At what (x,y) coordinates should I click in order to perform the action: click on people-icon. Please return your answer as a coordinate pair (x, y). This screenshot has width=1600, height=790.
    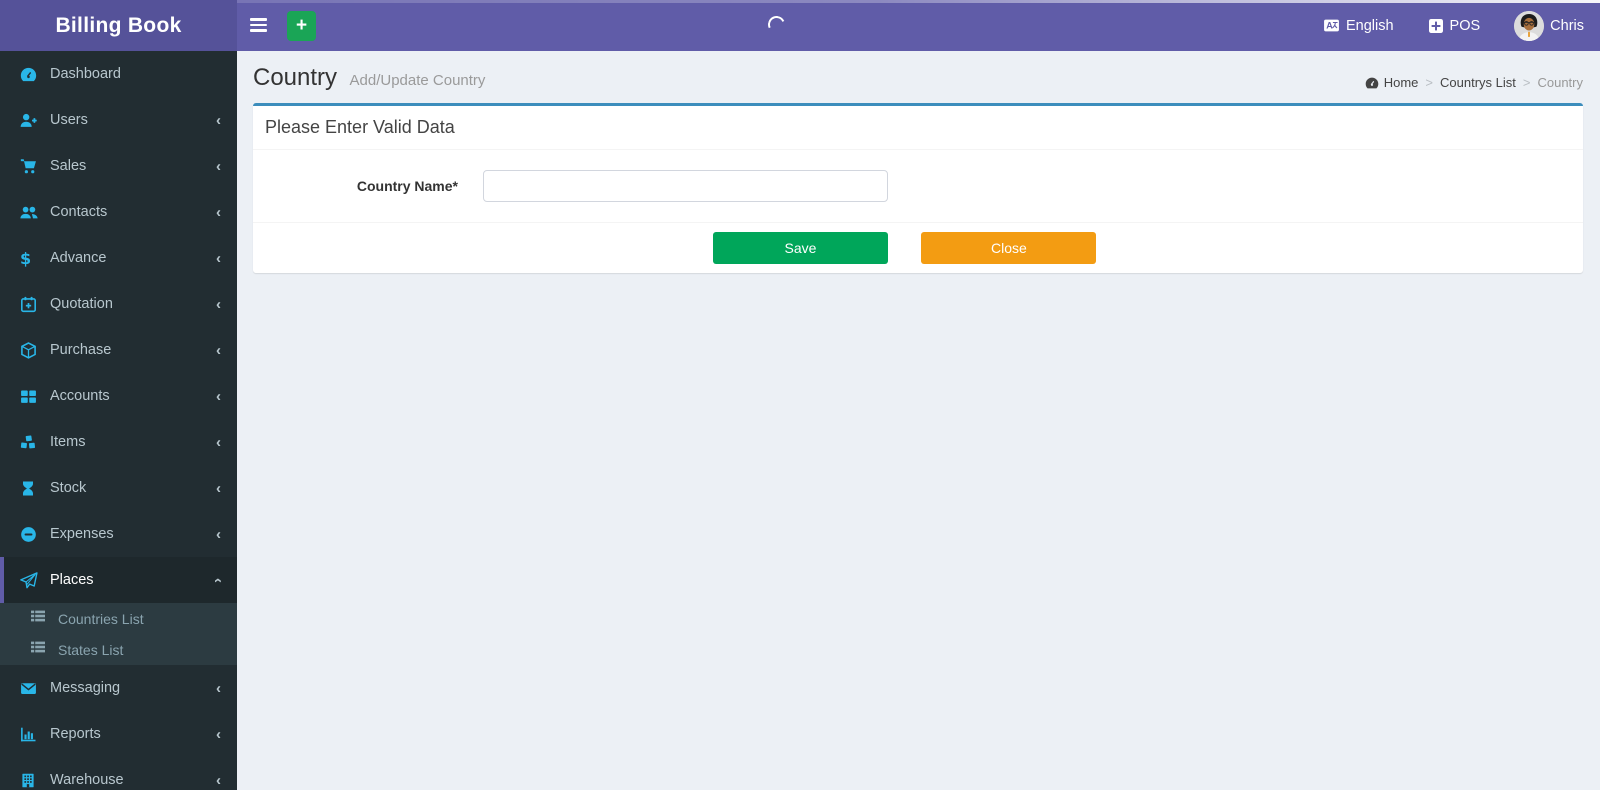
    Looking at the image, I should click on (31, 212).